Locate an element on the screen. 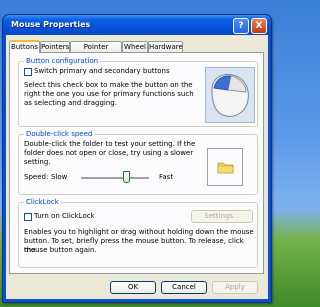 This screenshot has width=320, height=307. switch-buttons-label: Switch primary and secondary buttons is located at coordinates (102, 71).